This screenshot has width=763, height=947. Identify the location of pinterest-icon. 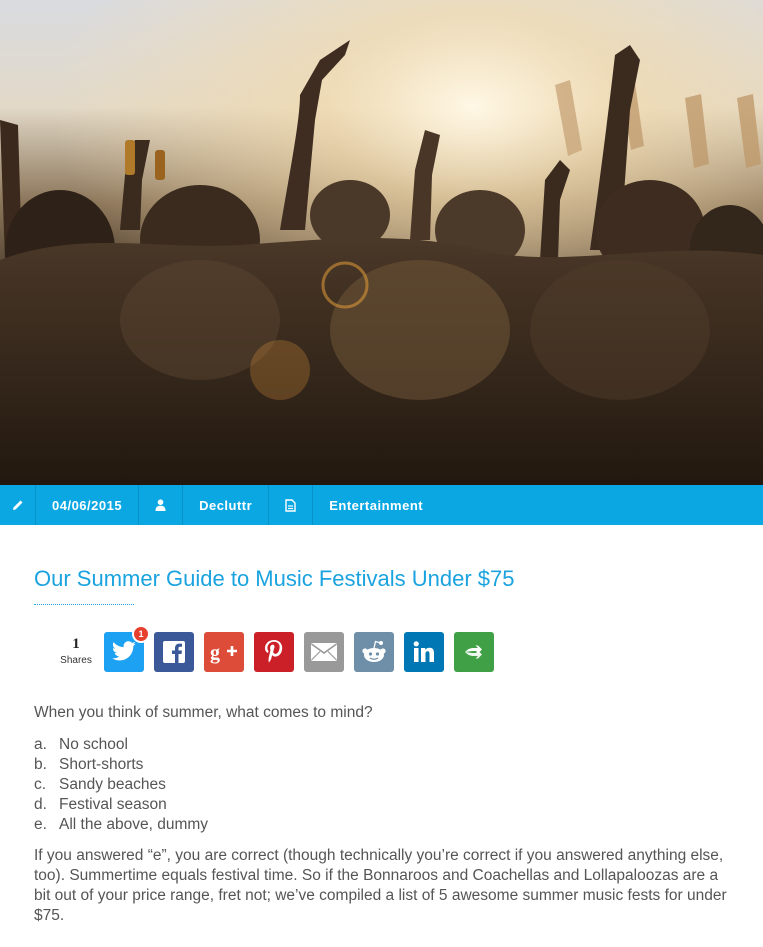
(274, 651).